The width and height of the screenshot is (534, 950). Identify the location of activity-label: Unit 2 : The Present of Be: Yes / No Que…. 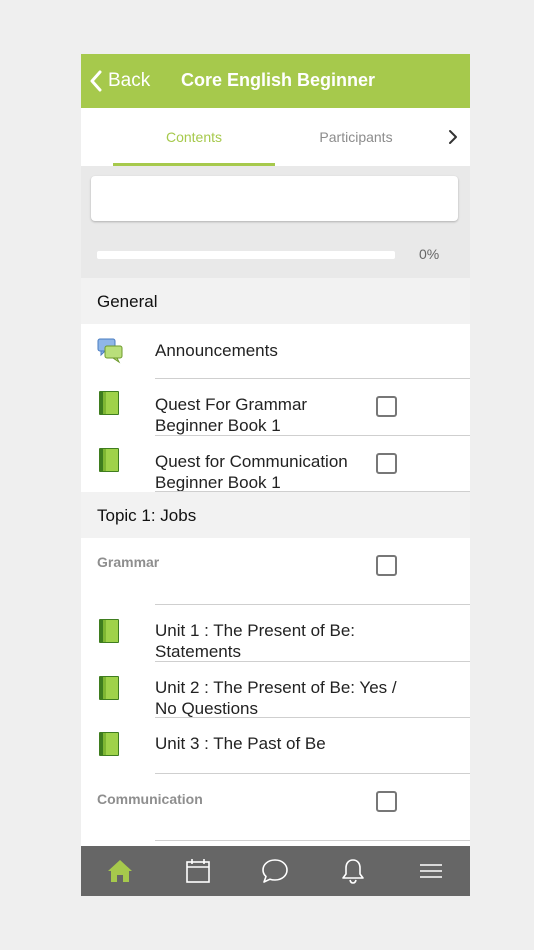
(276, 698).